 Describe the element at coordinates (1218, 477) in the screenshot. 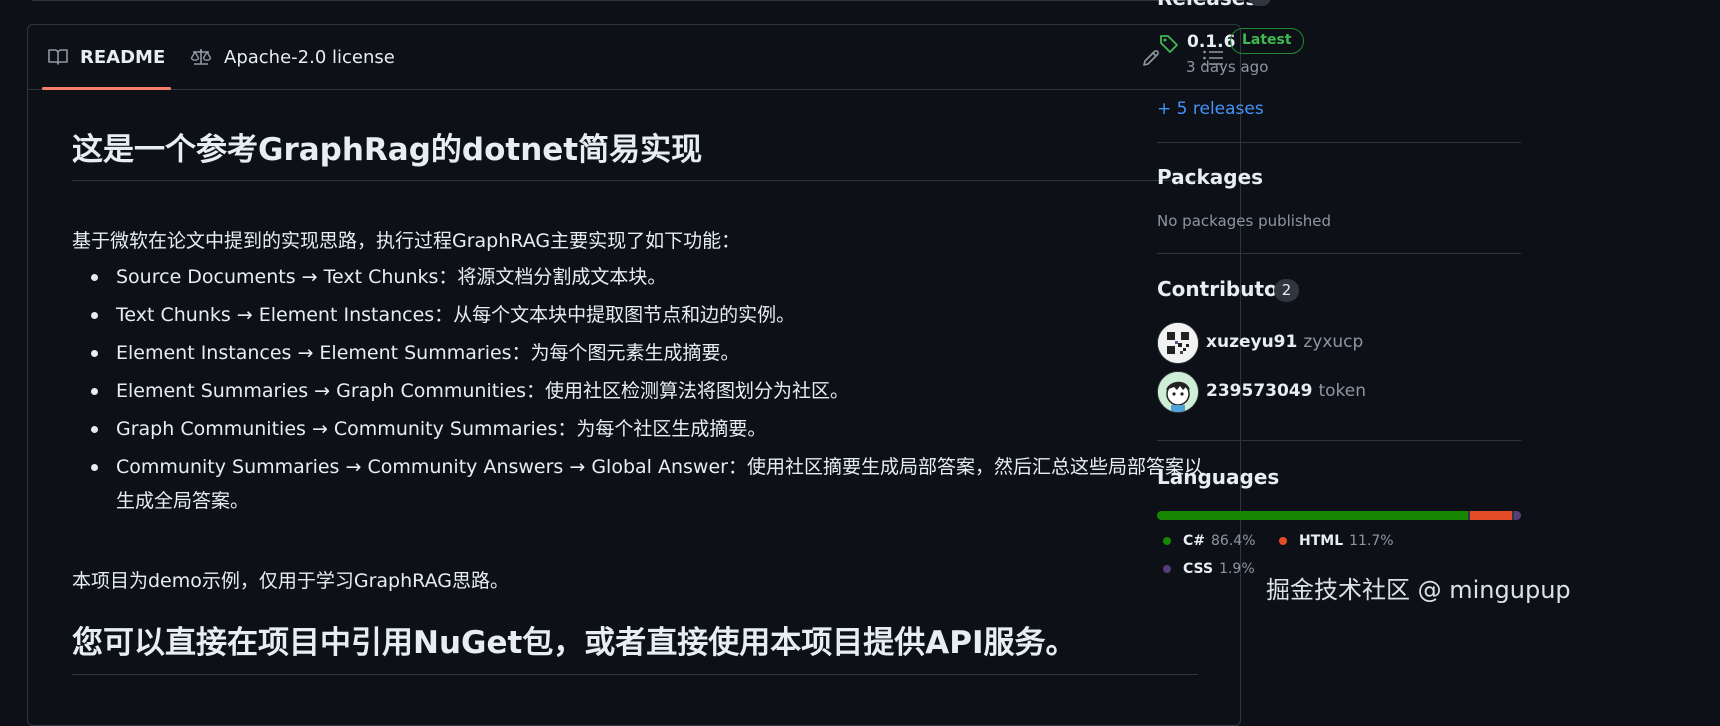

I see `languages-heading: Languages` at that location.